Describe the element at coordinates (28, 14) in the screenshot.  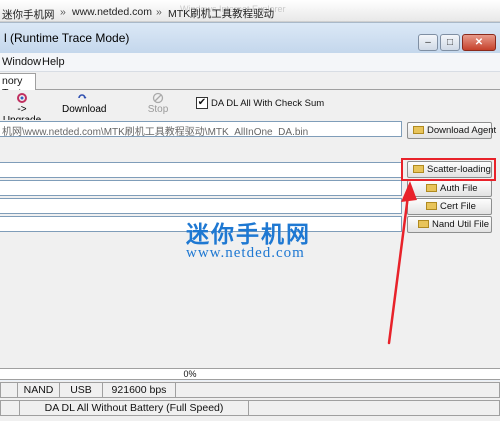
I see `breadcrumb-site: 迷你手机网` at that location.